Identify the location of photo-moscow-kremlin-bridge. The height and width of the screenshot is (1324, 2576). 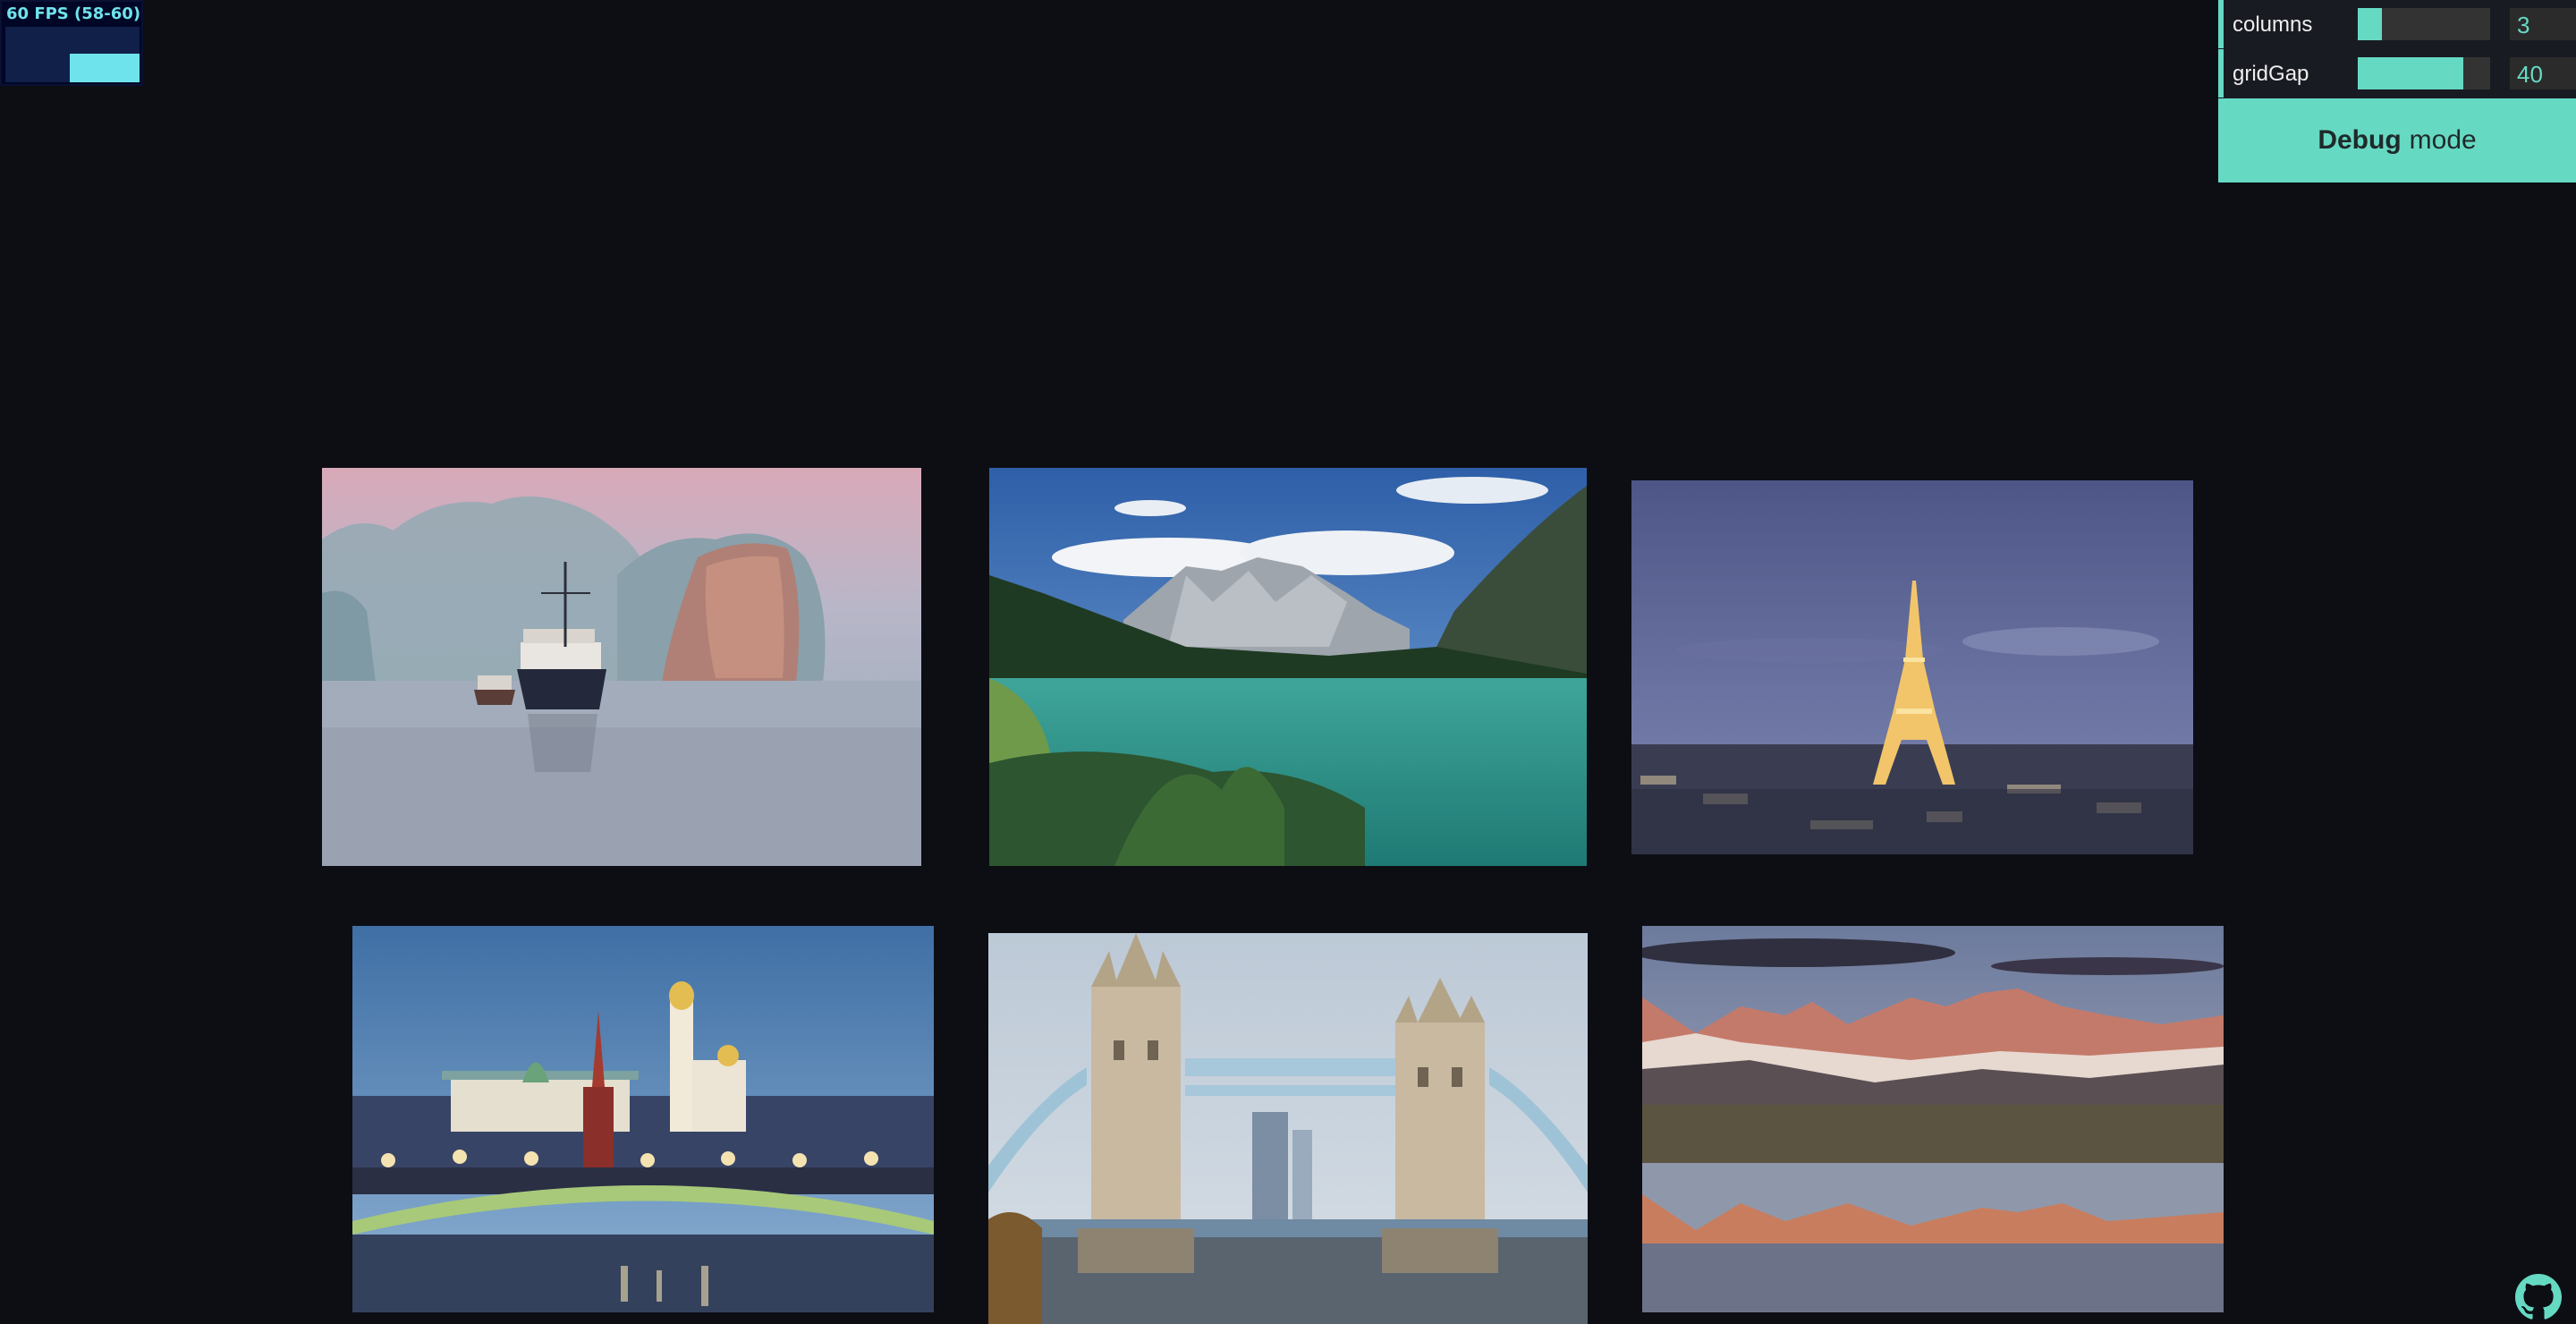
(643, 1119).